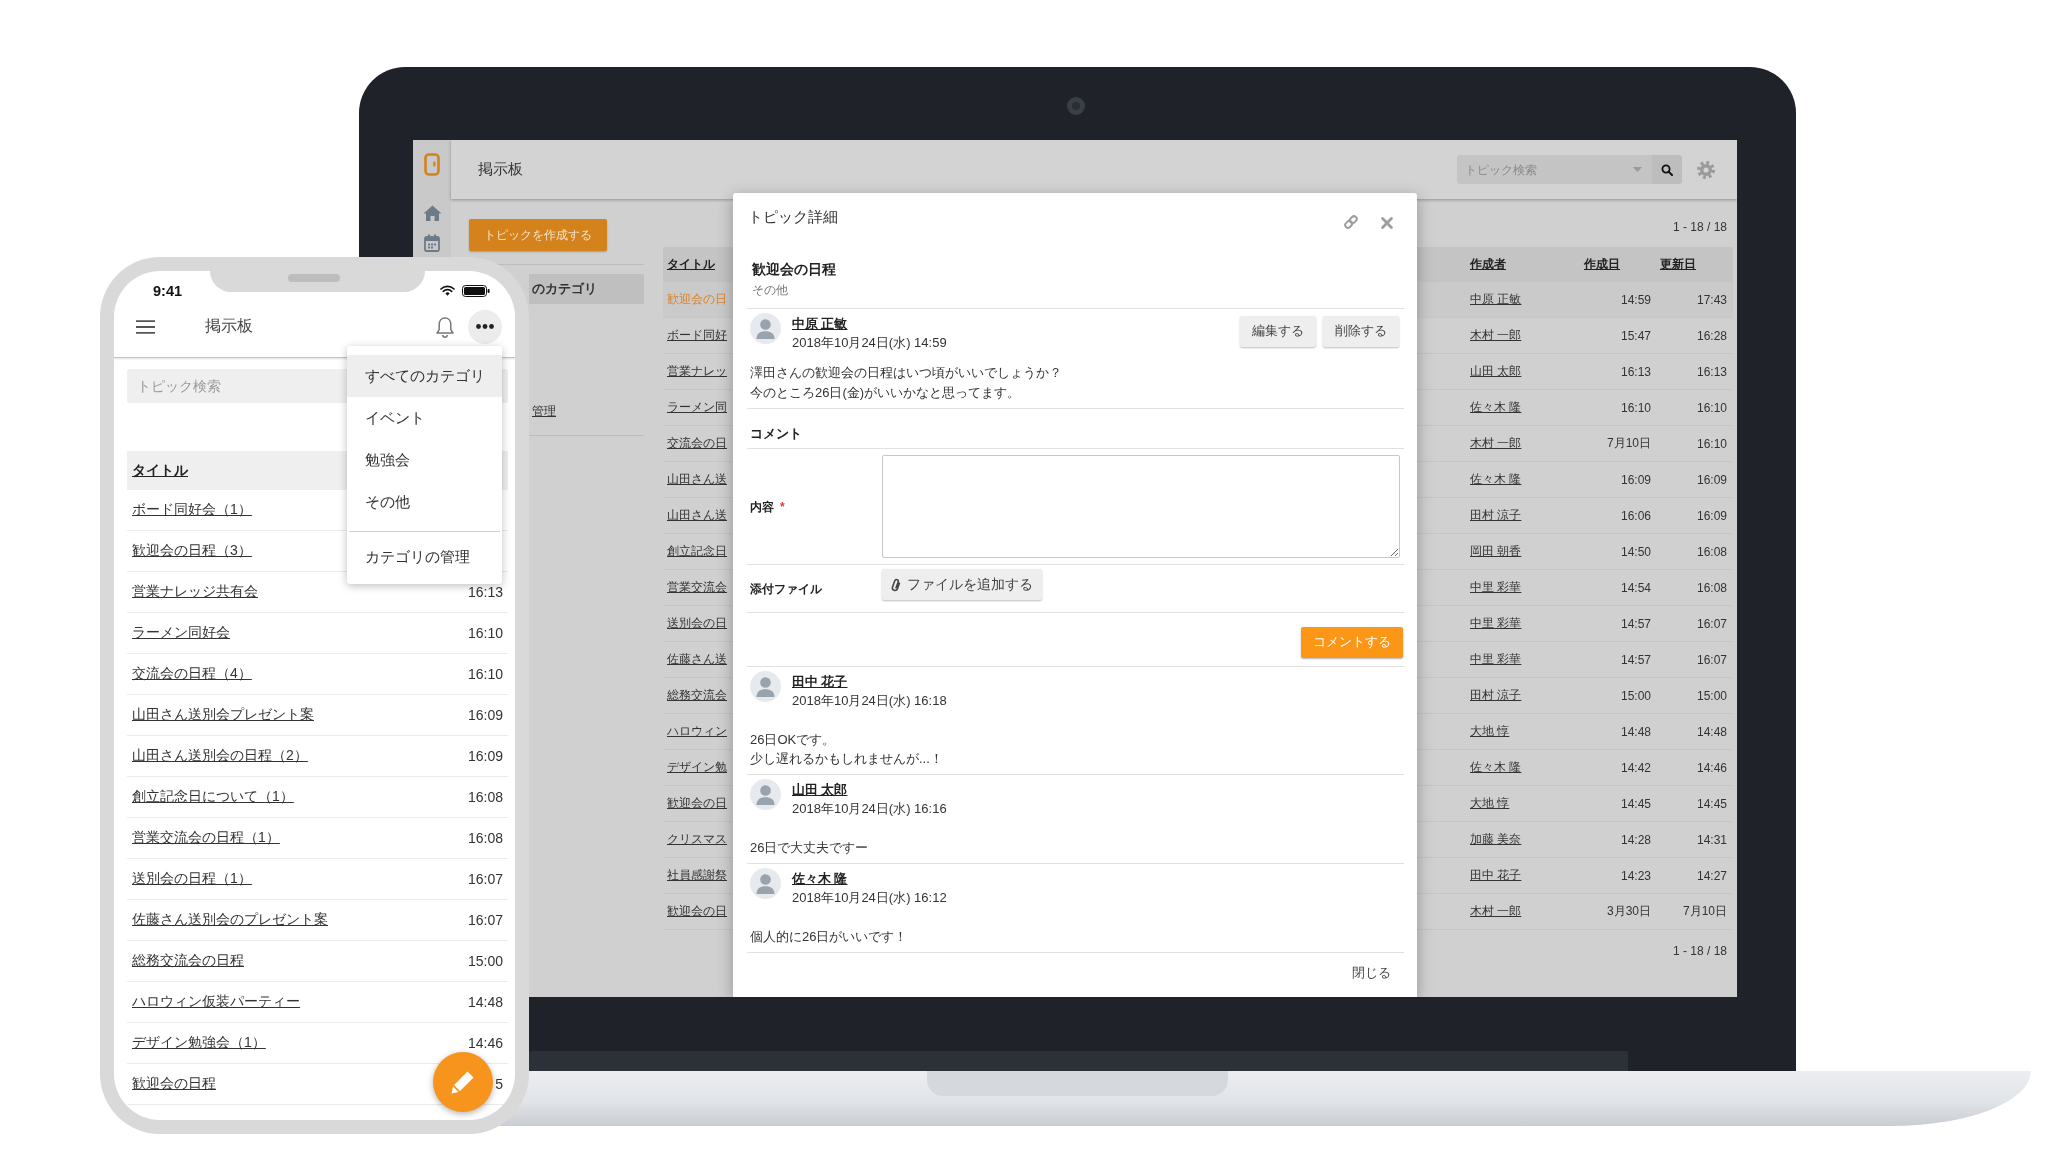  I want to click on date-text: 14:27, so click(1711, 875).